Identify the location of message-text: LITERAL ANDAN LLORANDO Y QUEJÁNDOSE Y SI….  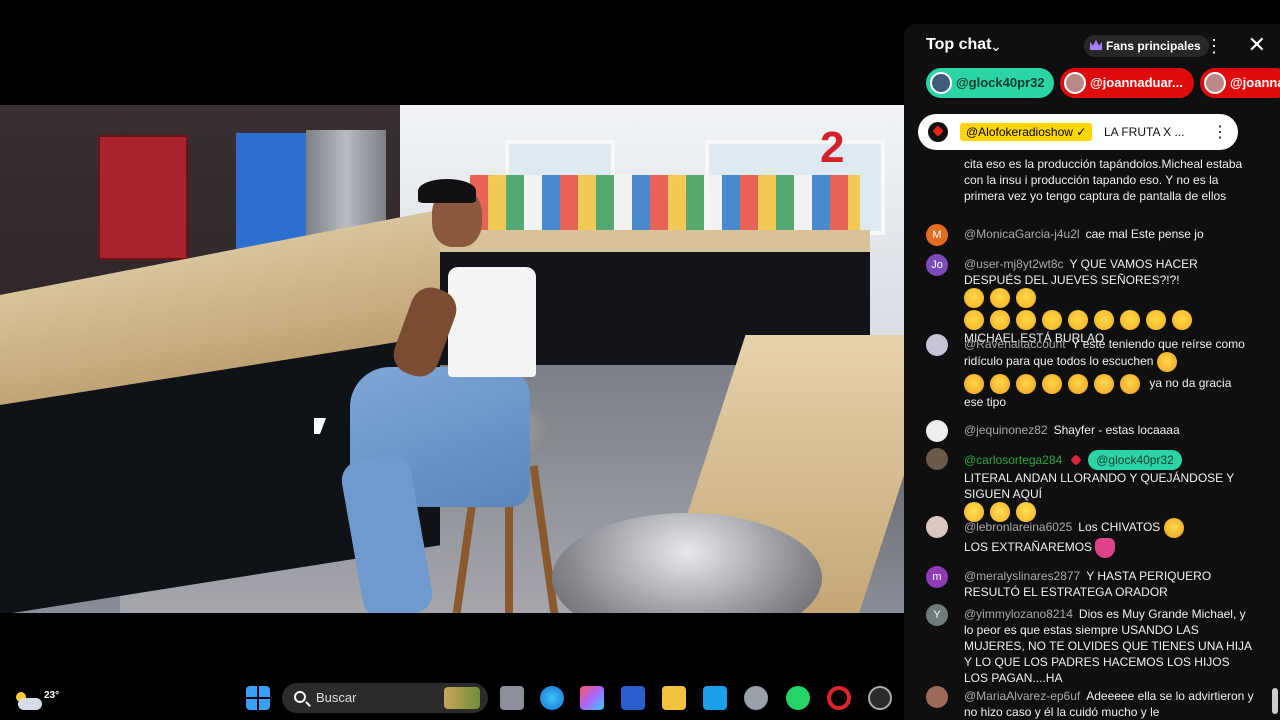
(1099, 486).